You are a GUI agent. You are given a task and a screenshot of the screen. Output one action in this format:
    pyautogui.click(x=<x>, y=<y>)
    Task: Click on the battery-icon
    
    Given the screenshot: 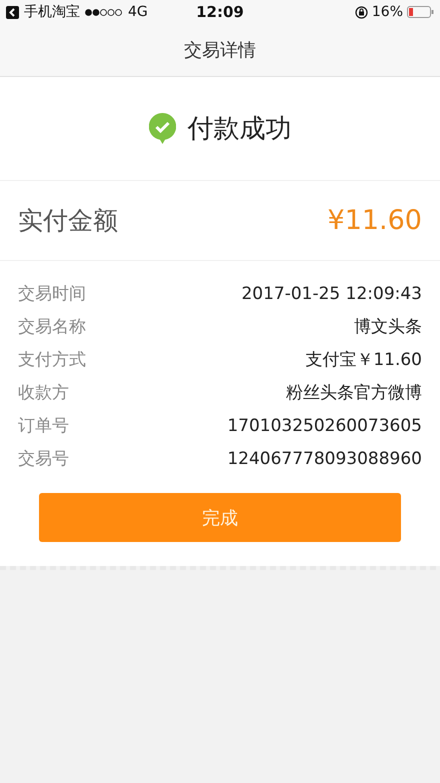 What is the action you would take?
    pyautogui.click(x=420, y=12)
    